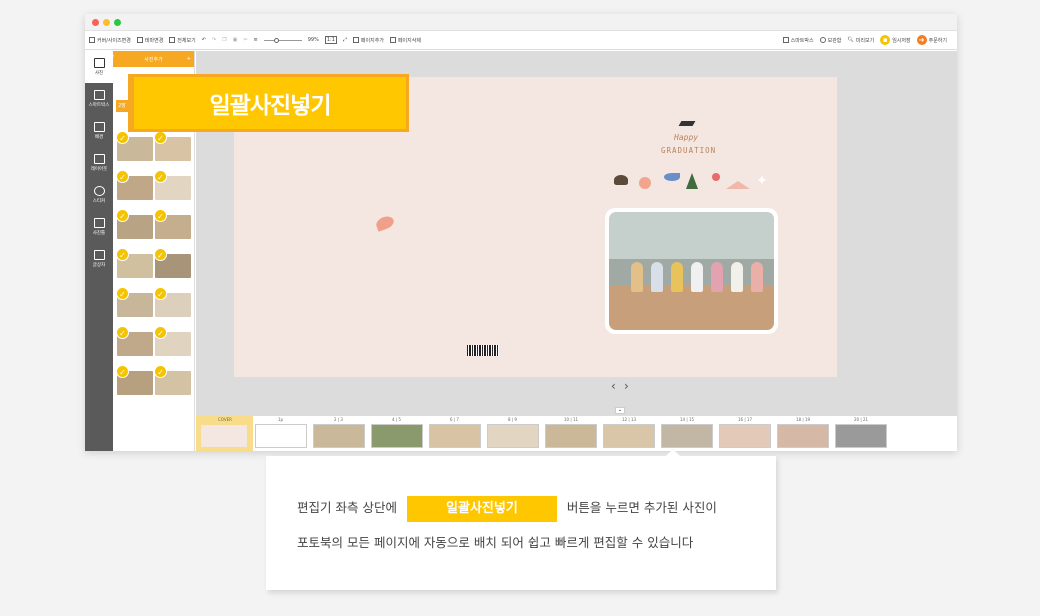  I want to click on tulip-sticker-icon, so click(716, 177).